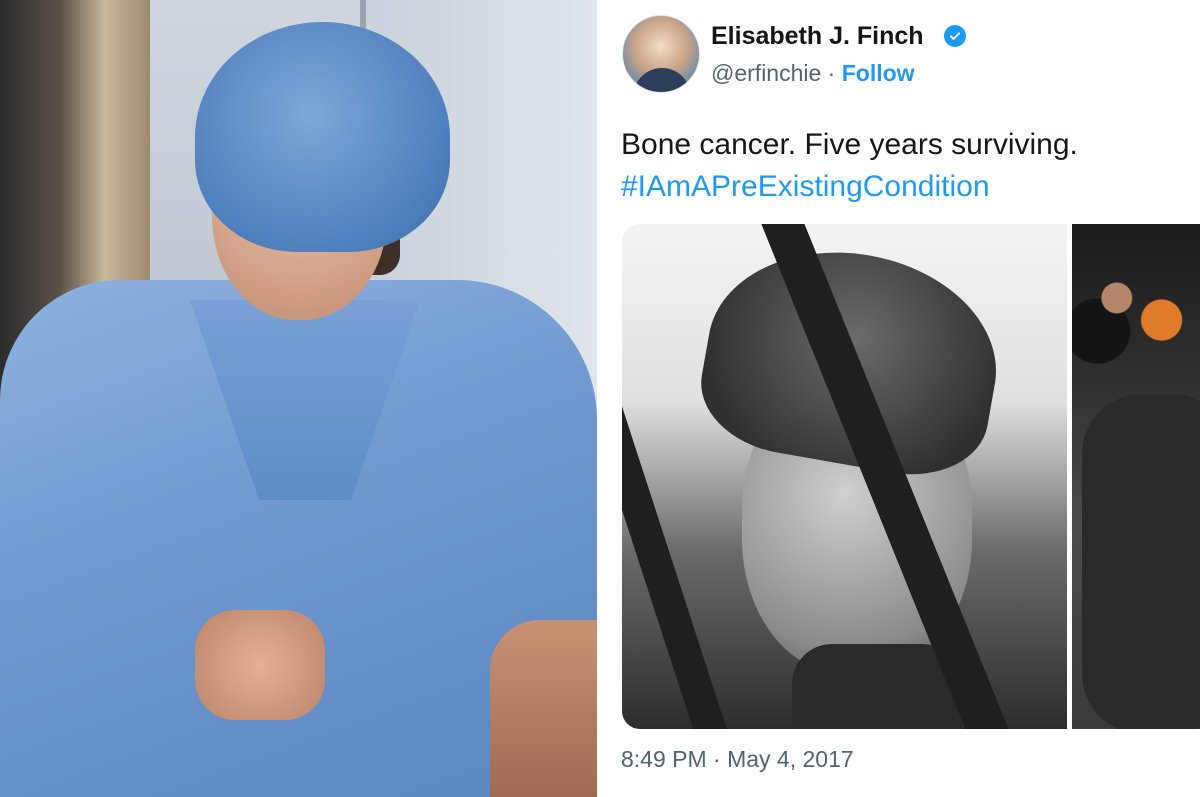  What do you see at coordinates (260, 665) in the screenshot?
I see `hands` at bounding box center [260, 665].